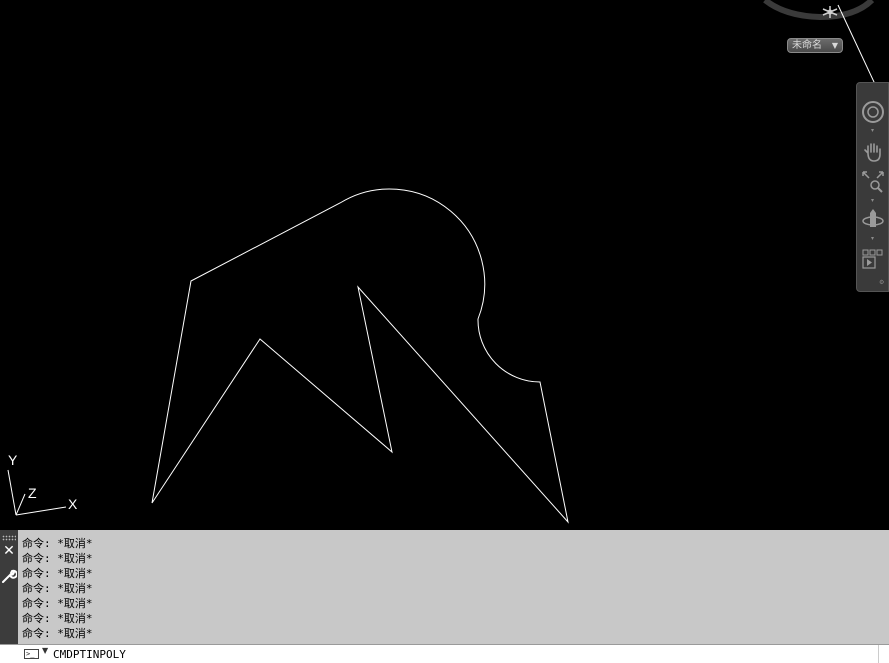 The height and width of the screenshot is (663, 889). What do you see at coordinates (9, 551) in the screenshot?
I see `close-icon: ✕` at bounding box center [9, 551].